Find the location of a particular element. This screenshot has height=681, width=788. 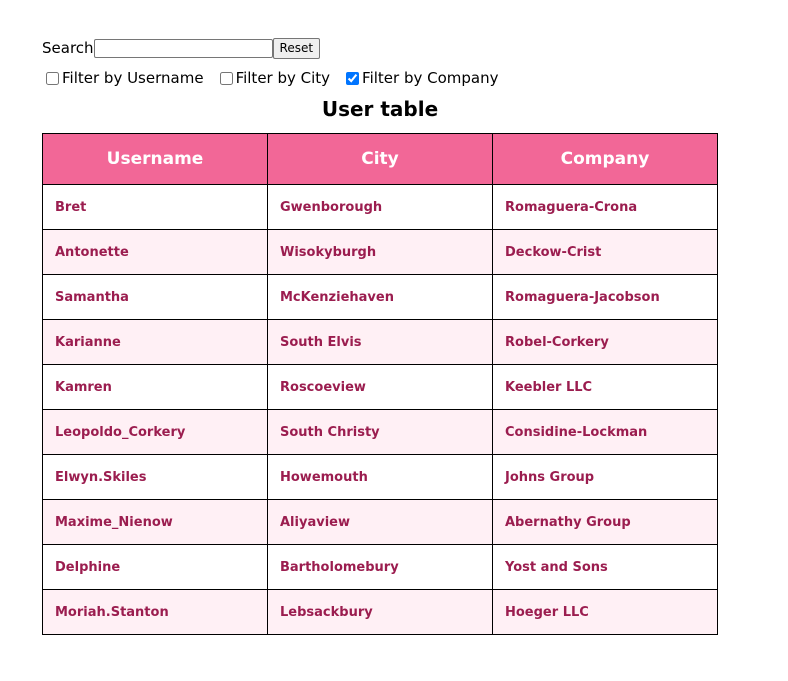

cell-city: Aliyaview is located at coordinates (380, 522).